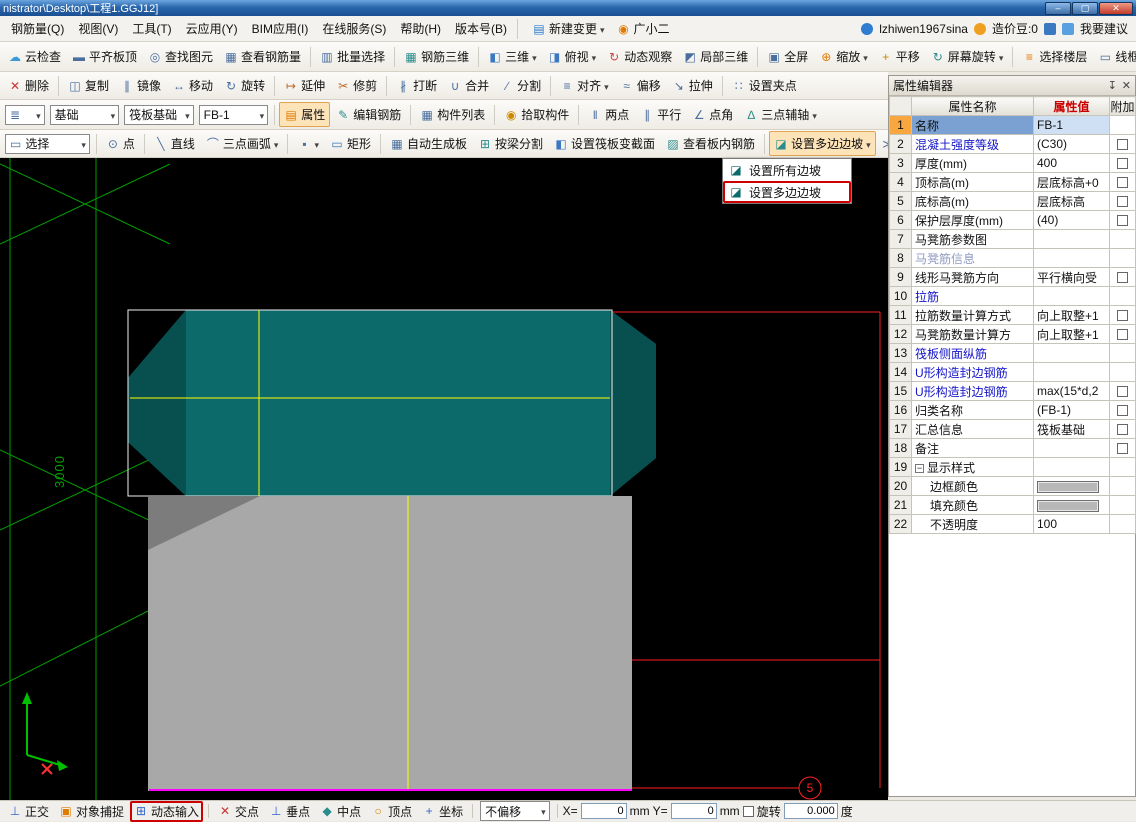  What do you see at coordinates (159, 114) in the screenshot?
I see `element-type-combo: 筏板基础` at bounding box center [159, 114].